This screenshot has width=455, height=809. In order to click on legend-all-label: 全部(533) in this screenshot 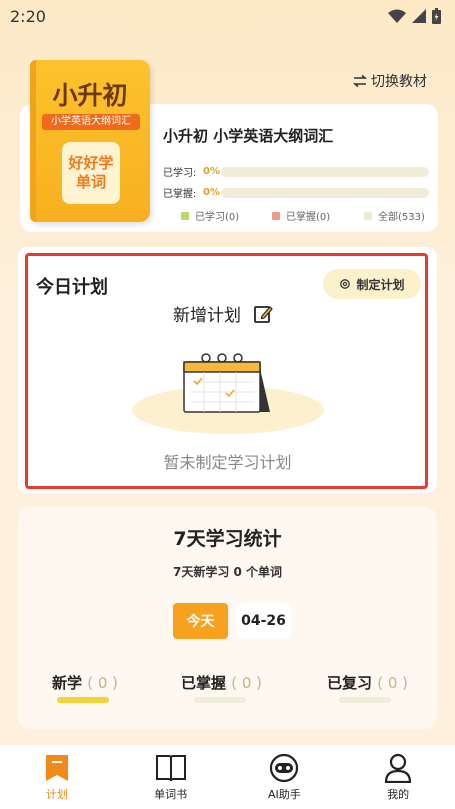, I will do `click(401, 217)`.